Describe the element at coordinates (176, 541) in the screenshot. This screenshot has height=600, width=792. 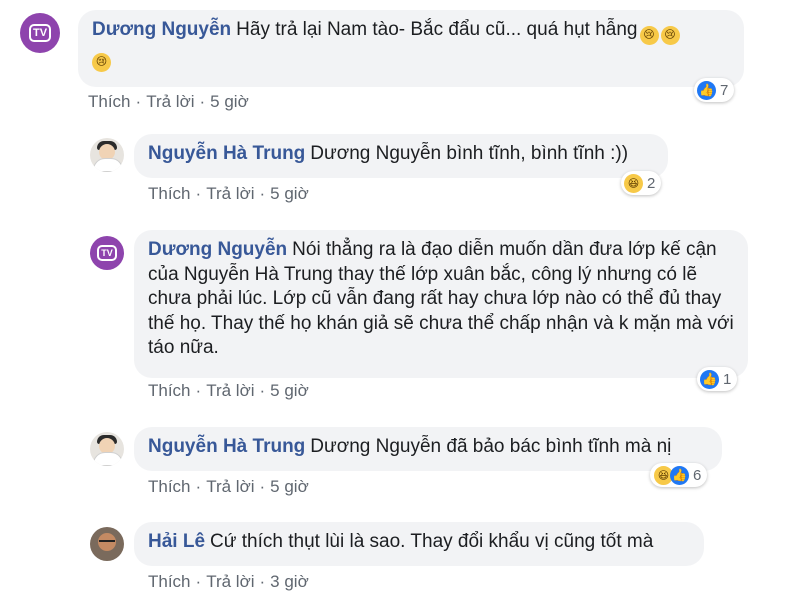
I see `author-name: Hải Lê` at that location.